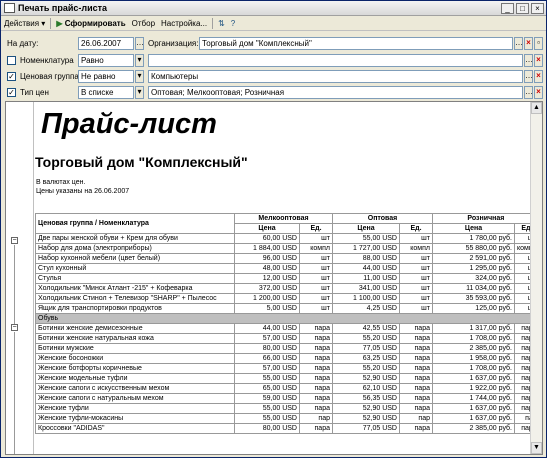 The height and width of the screenshot is (458, 547). I want to click on nomenclature-condition: Равно, so click(106, 60).